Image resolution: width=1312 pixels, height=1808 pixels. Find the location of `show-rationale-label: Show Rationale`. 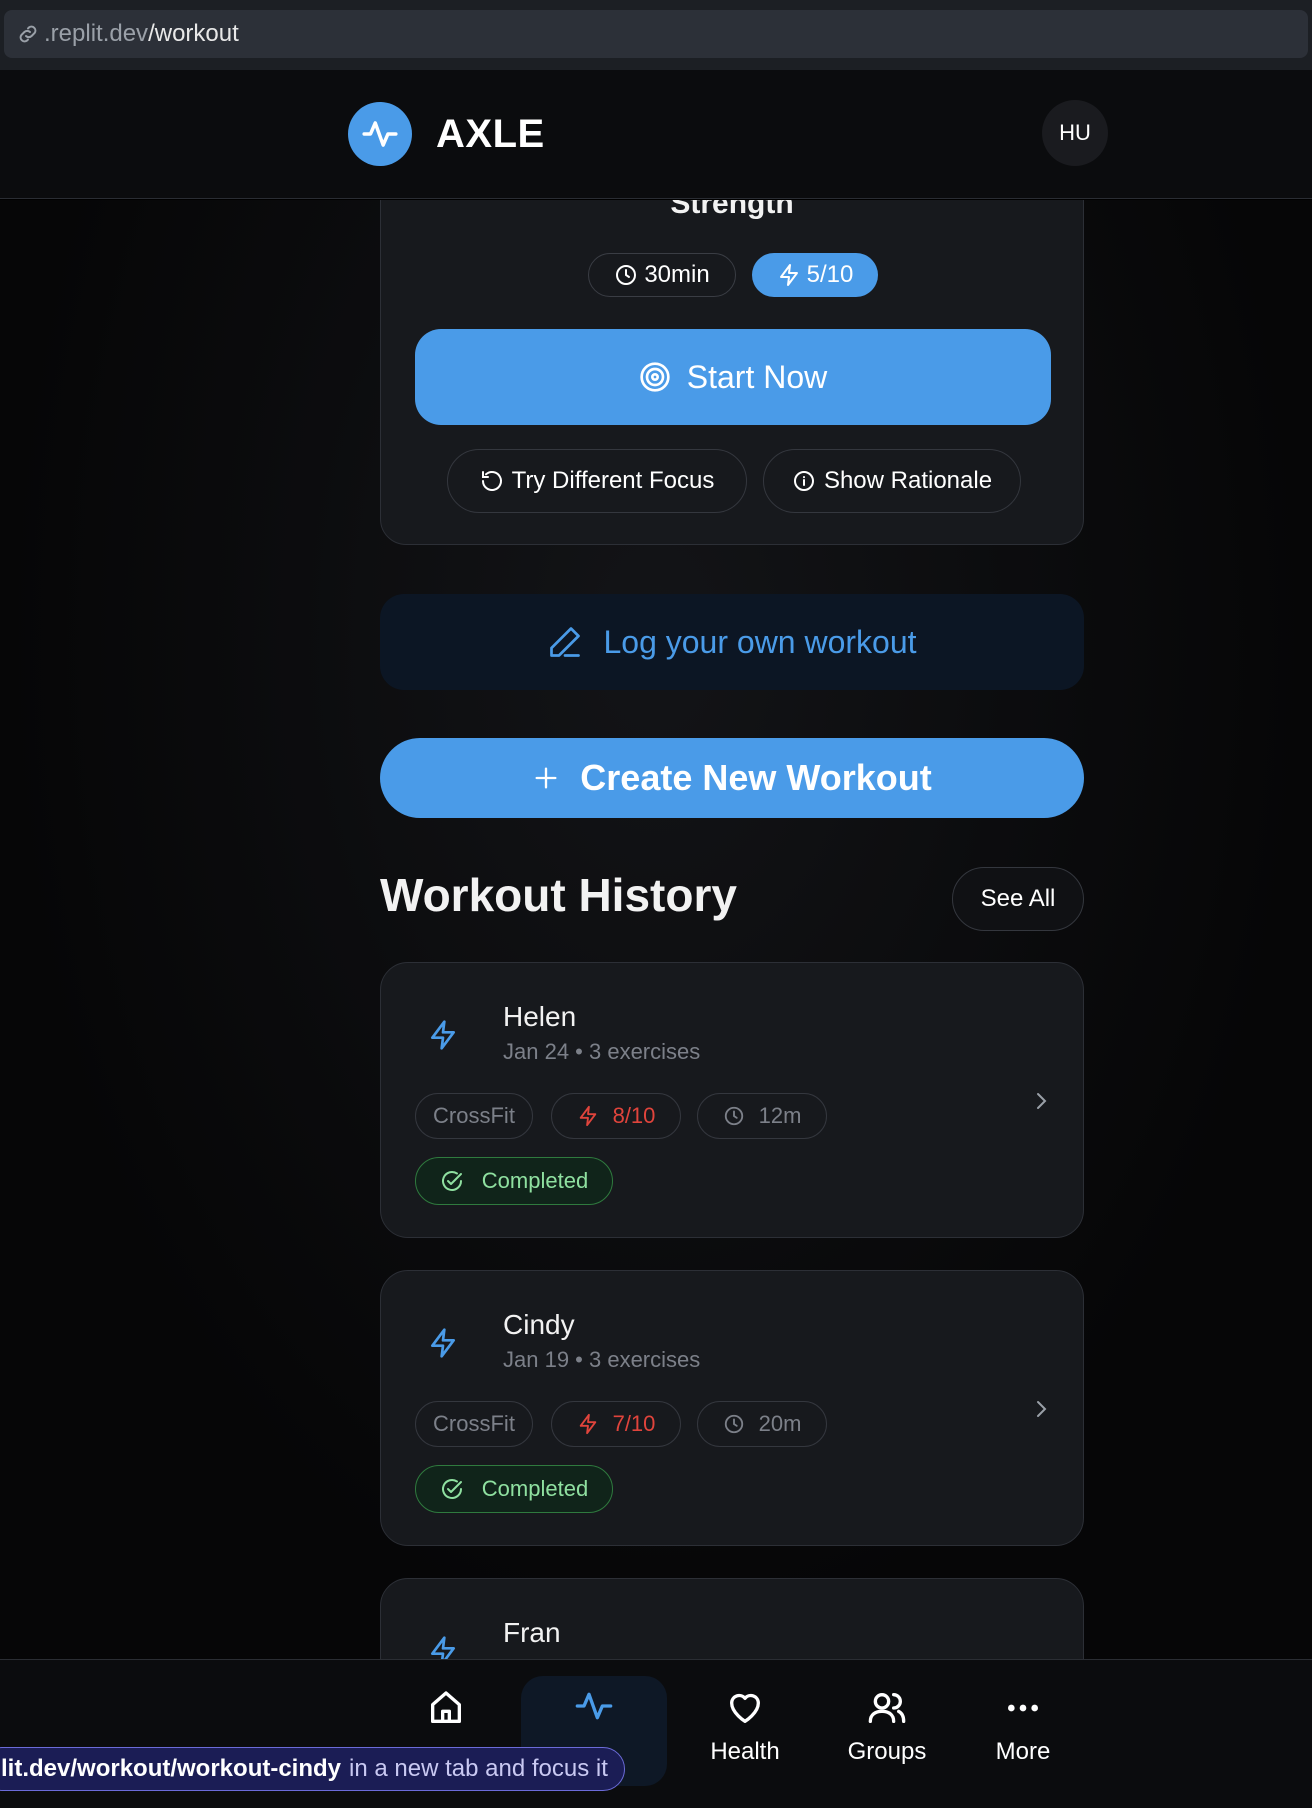

show-rationale-label: Show Rationale is located at coordinates (908, 480).